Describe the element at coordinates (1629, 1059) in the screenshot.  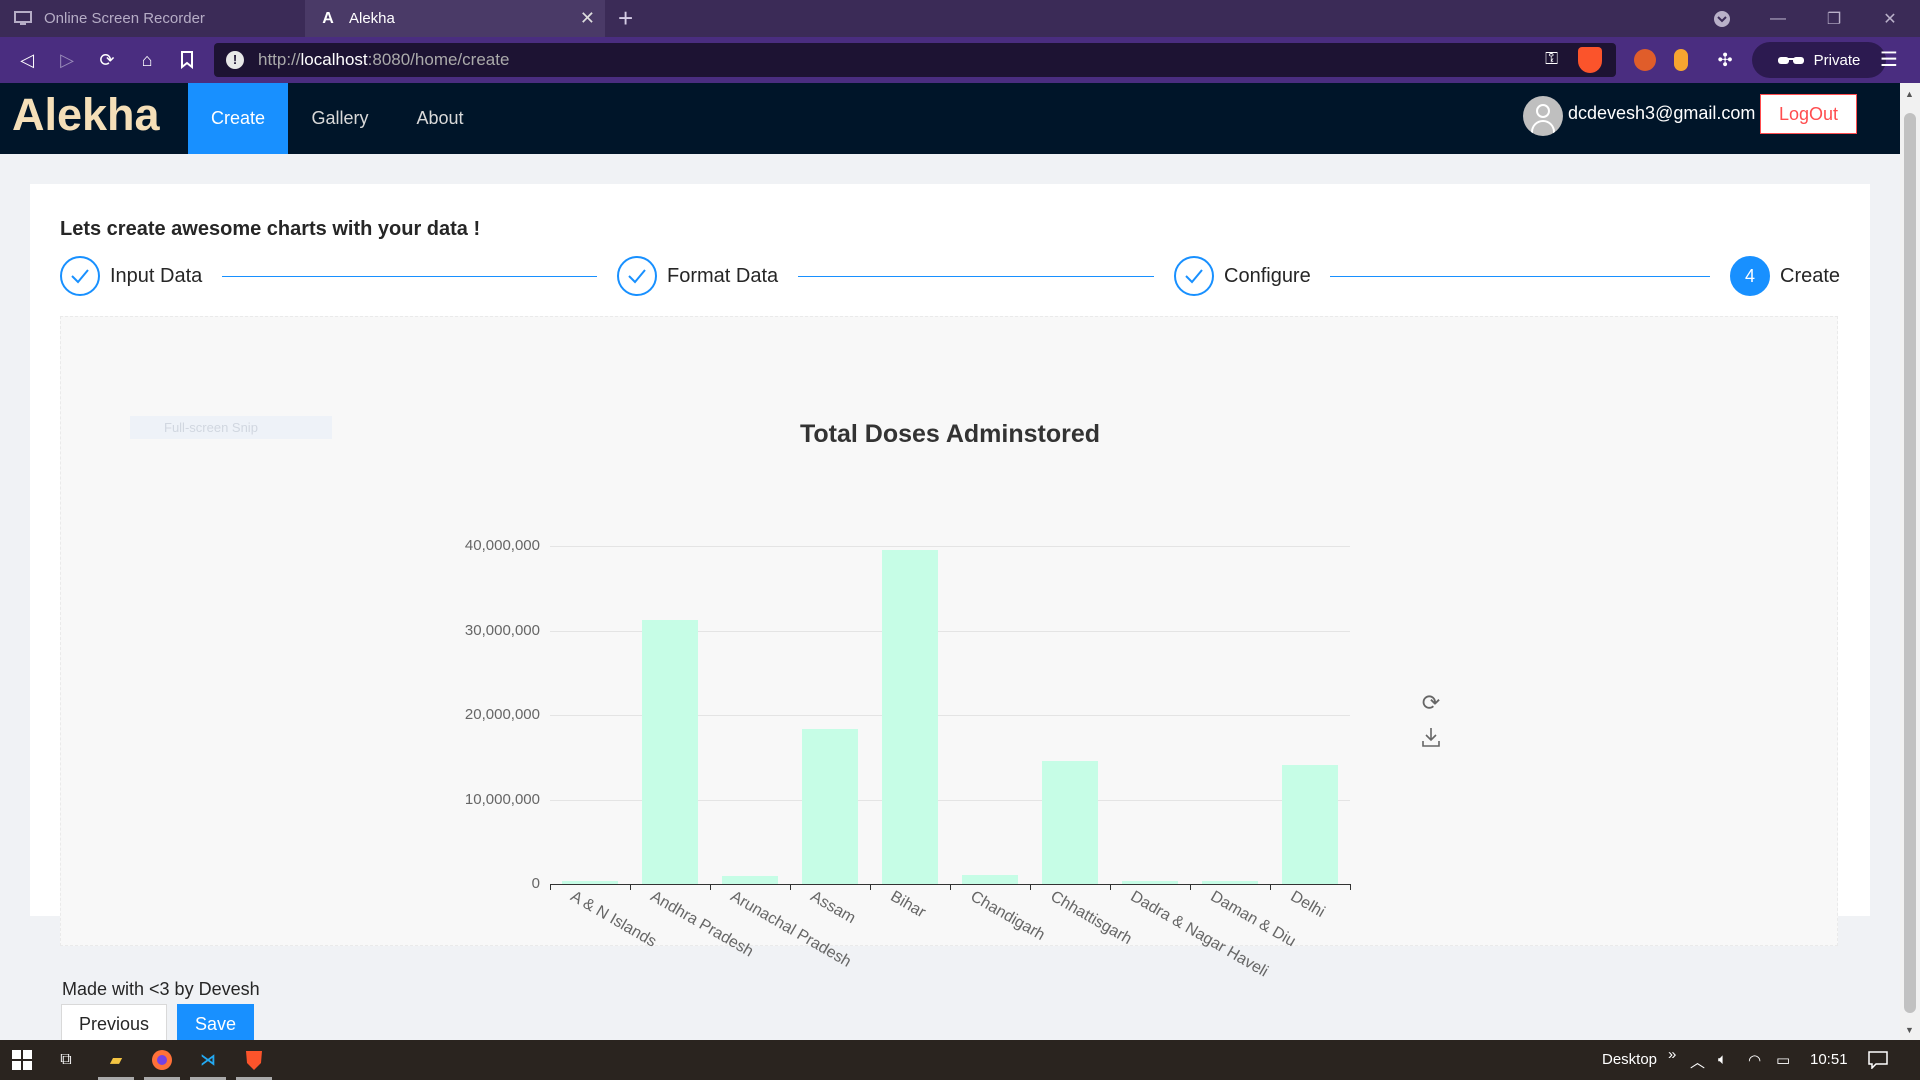
I see `desktop-toolbar-label: Desktop` at that location.